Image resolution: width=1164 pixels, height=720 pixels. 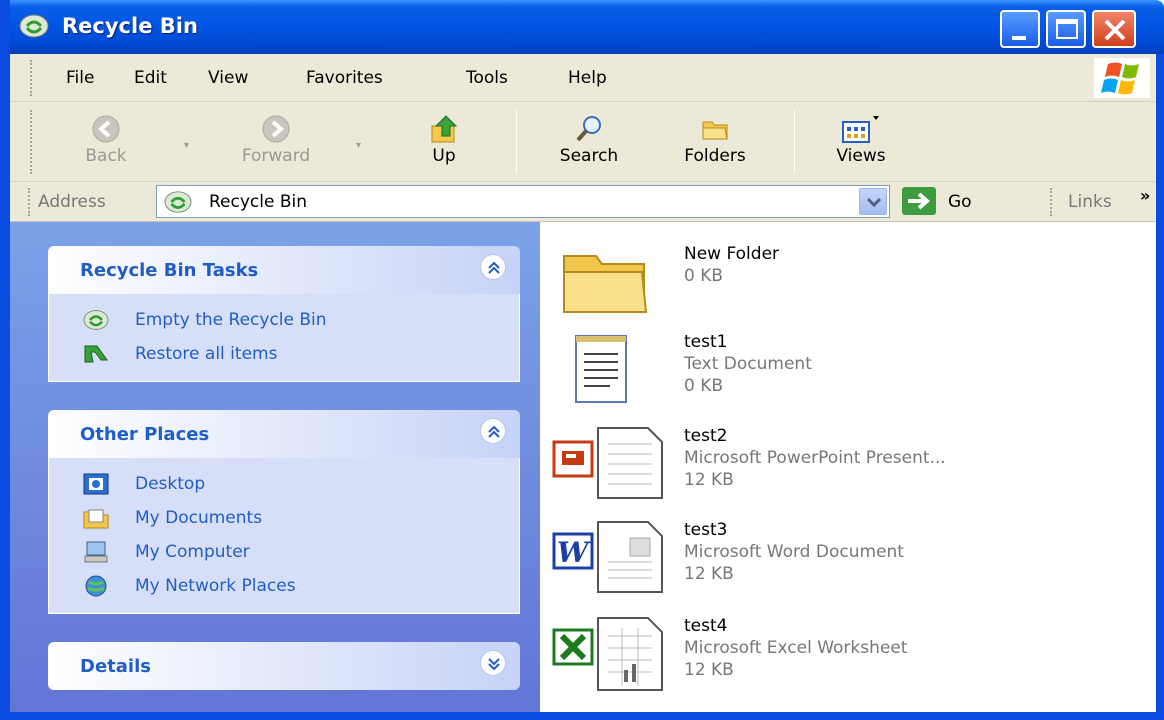 I want to click on go-button: Go, so click(x=960, y=202).